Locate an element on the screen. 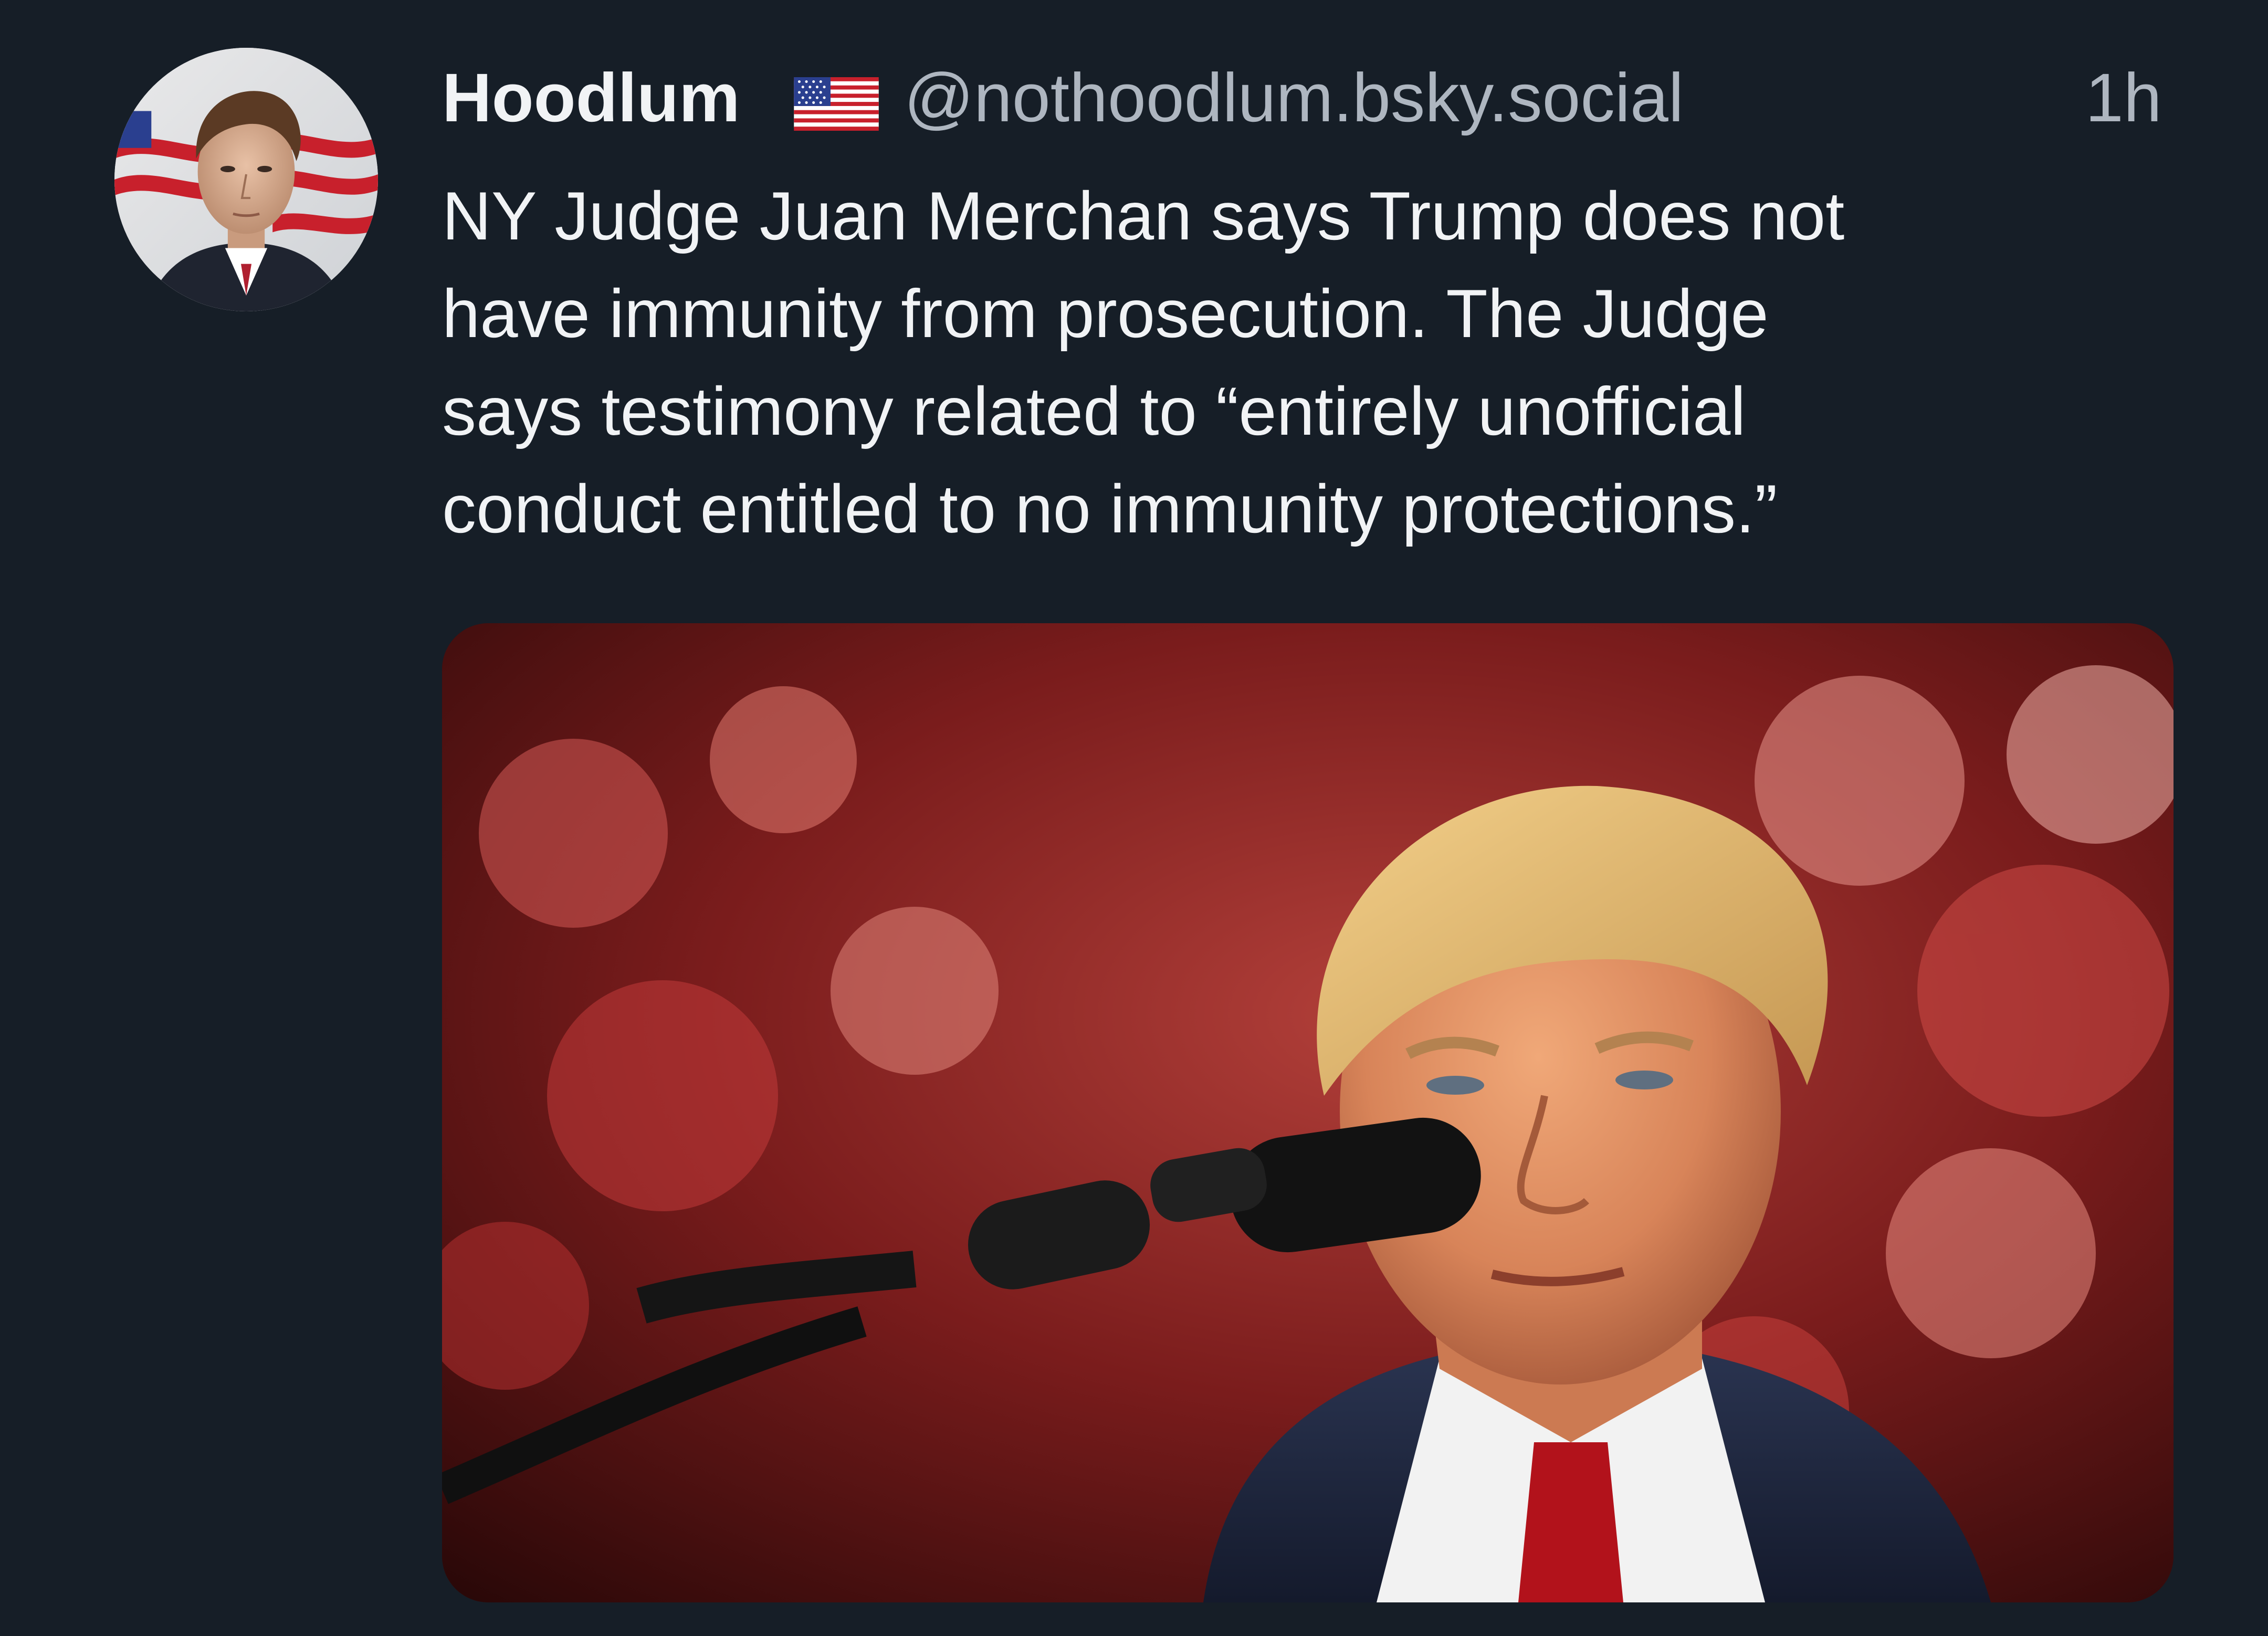 Image resolution: width=2268 pixels, height=1636 pixels. post-timestamp: 1h is located at coordinates (2123, 97).